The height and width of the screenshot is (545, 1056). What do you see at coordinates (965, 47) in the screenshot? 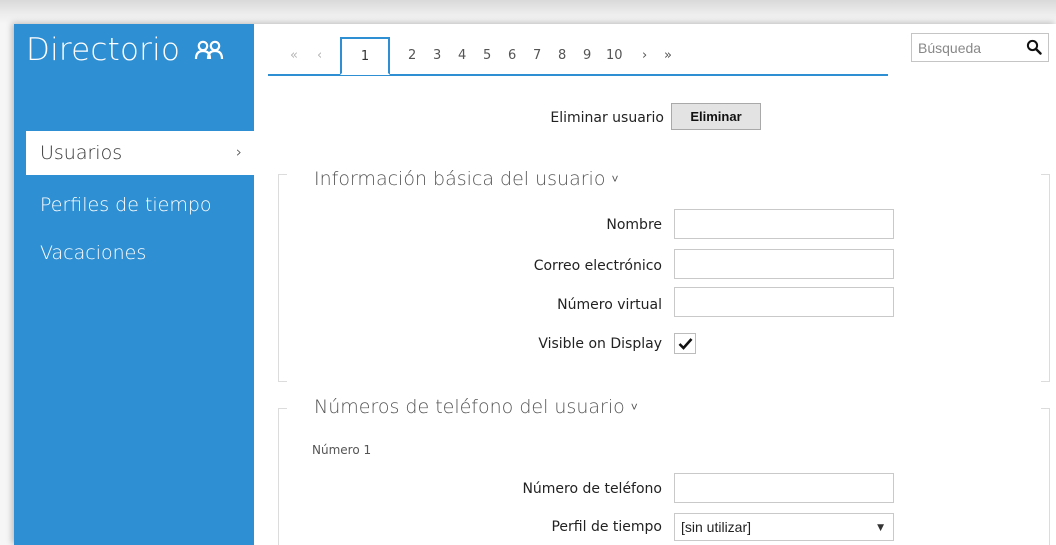
I see `search-input` at bounding box center [965, 47].